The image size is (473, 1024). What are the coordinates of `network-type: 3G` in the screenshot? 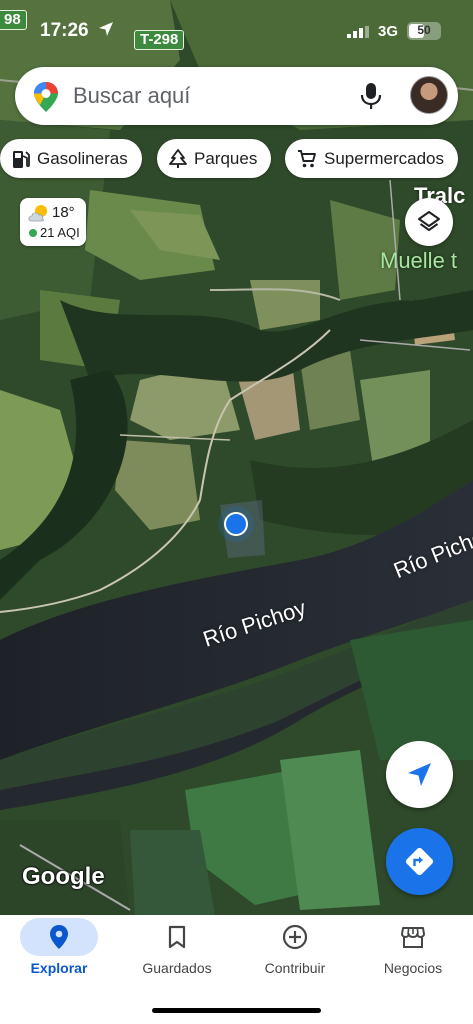 It's located at (388, 31).